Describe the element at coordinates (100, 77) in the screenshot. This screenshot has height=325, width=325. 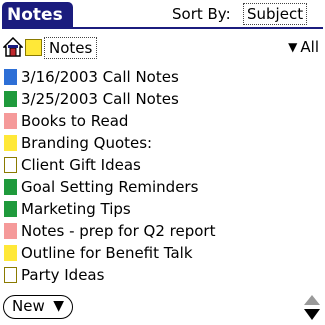
I see `note-title: 3/16/2003 Call Notes` at that location.